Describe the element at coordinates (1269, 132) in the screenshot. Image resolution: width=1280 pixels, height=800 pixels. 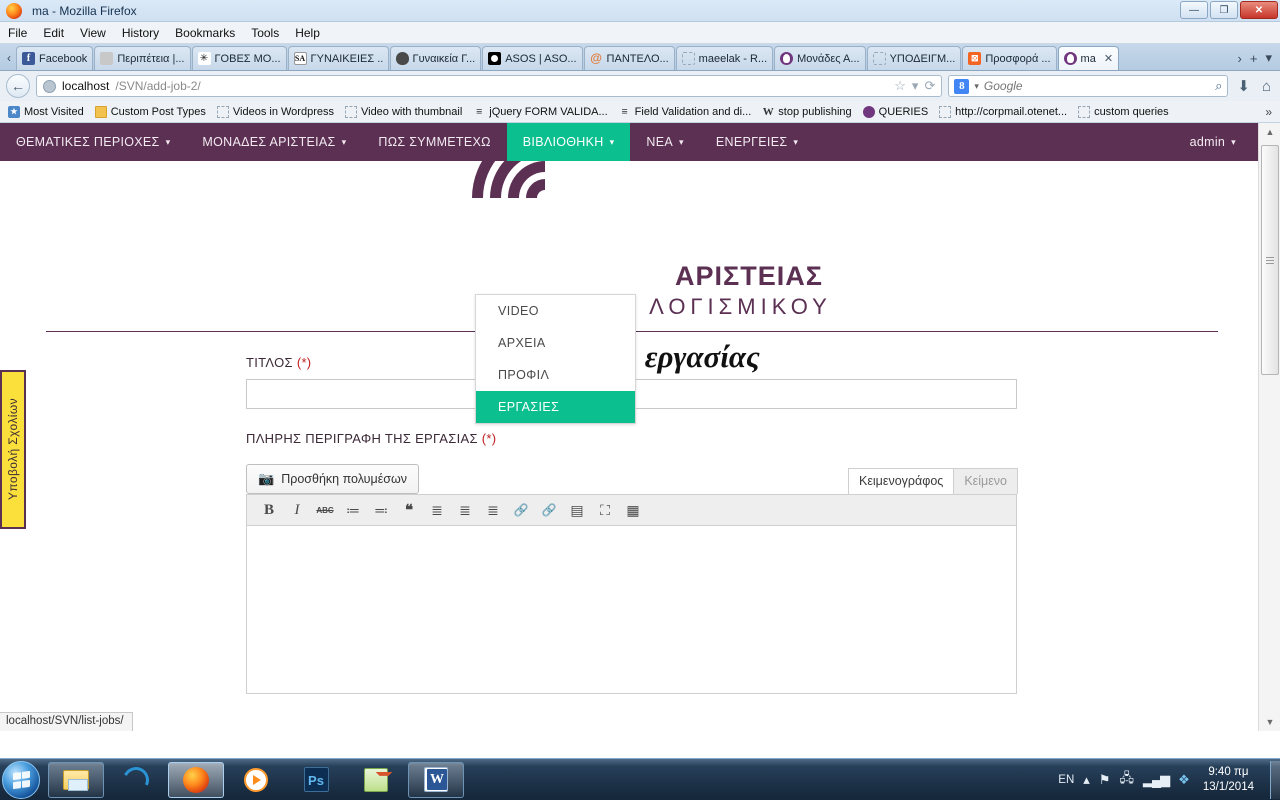
I see `scroll-up-icon: ▲` at that location.